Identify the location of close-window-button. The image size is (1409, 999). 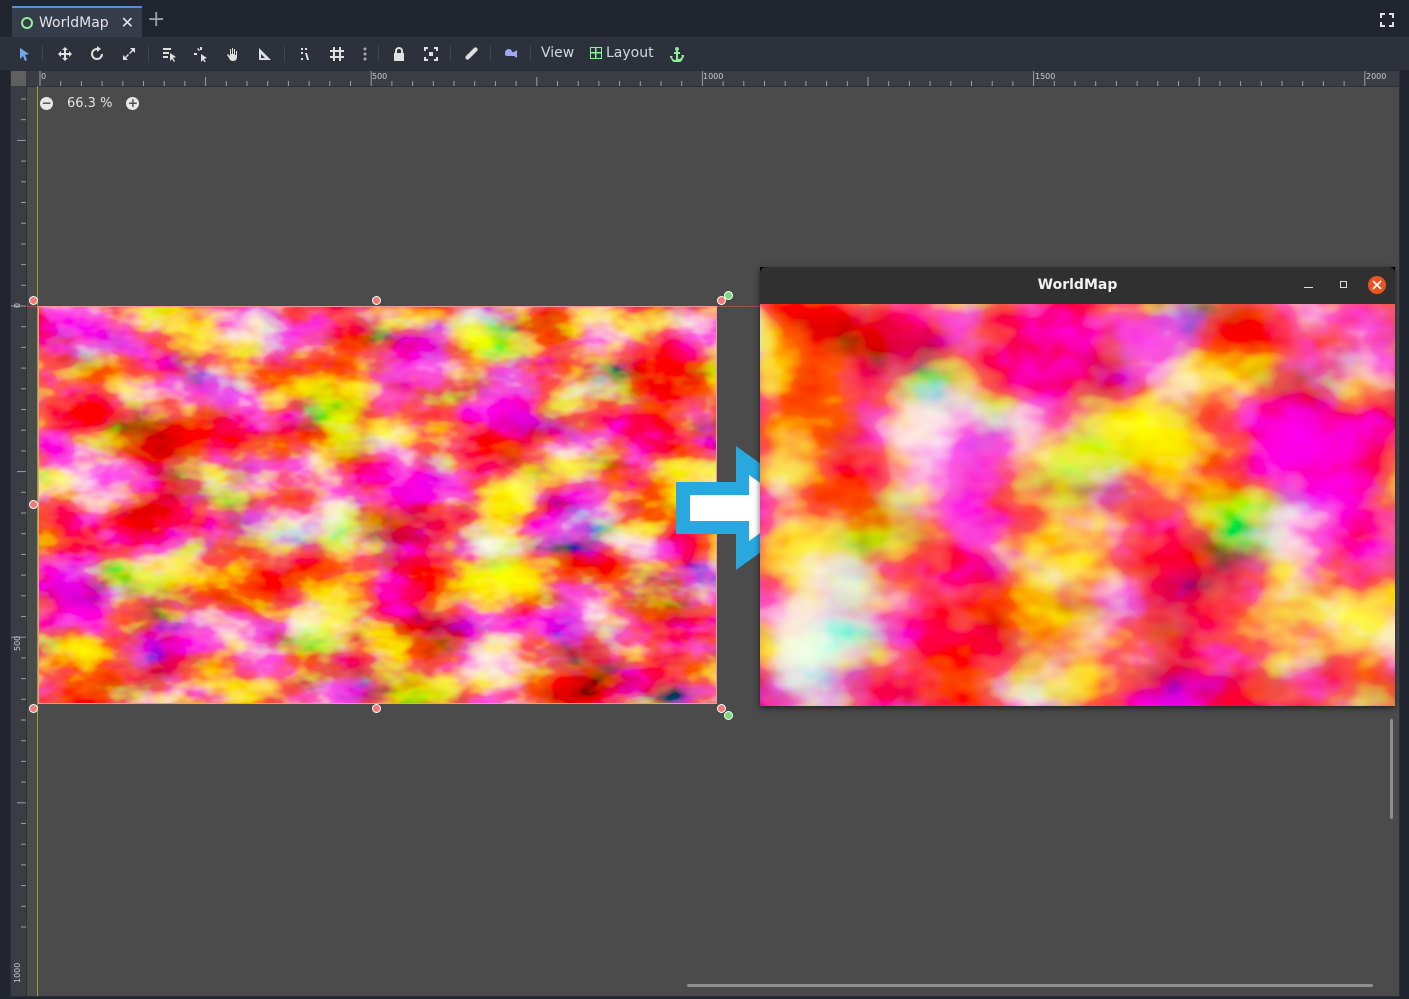
(1377, 285).